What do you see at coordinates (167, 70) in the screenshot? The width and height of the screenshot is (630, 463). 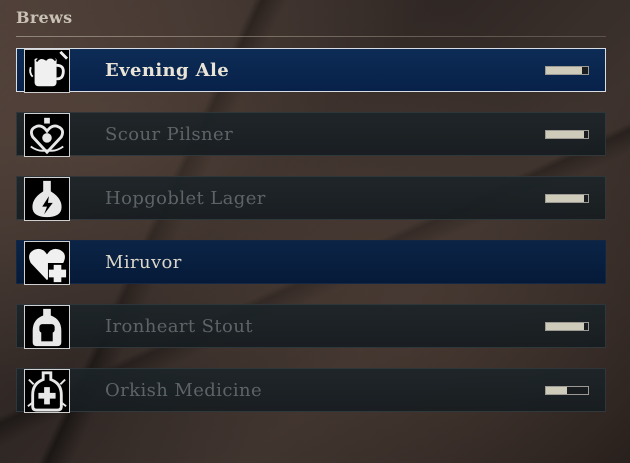 I see `brew-label: Evening Ale` at bounding box center [167, 70].